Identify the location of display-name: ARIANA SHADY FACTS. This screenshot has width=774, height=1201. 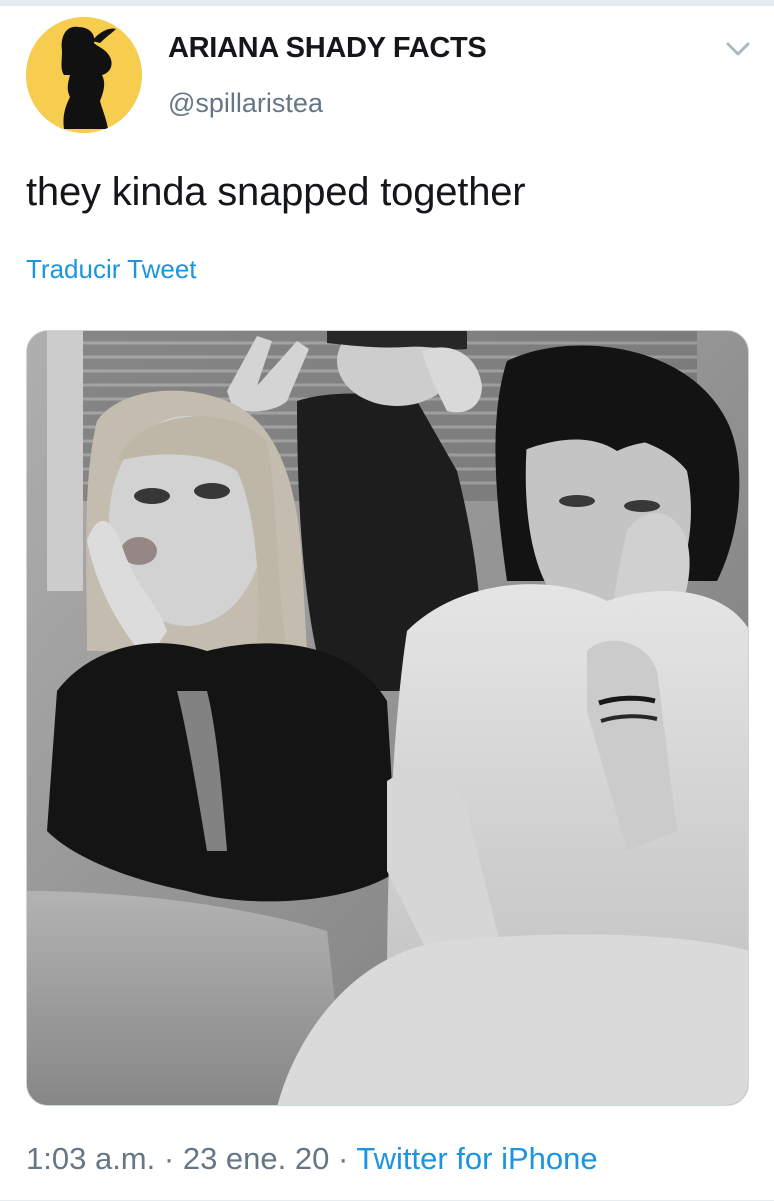
(327, 48).